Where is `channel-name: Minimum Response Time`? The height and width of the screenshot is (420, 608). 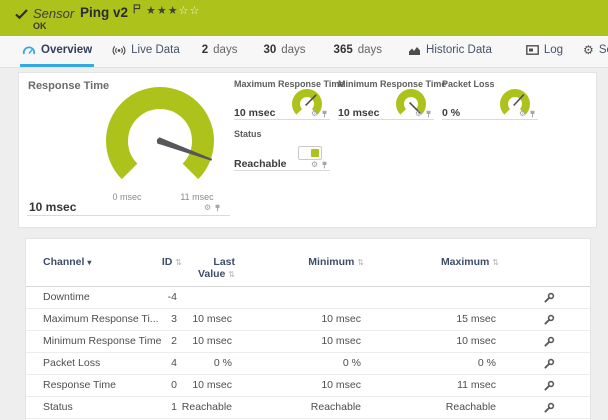 channel-name: Minimum Response Time is located at coordinates (102, 341).